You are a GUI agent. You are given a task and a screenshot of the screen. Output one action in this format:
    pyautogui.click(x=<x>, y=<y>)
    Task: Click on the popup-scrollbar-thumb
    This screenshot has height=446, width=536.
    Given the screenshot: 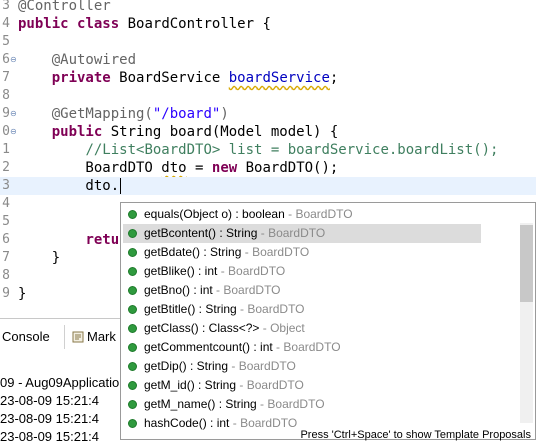 What is the action you would take?
    pyautogui.click(x=526, y=263)
    